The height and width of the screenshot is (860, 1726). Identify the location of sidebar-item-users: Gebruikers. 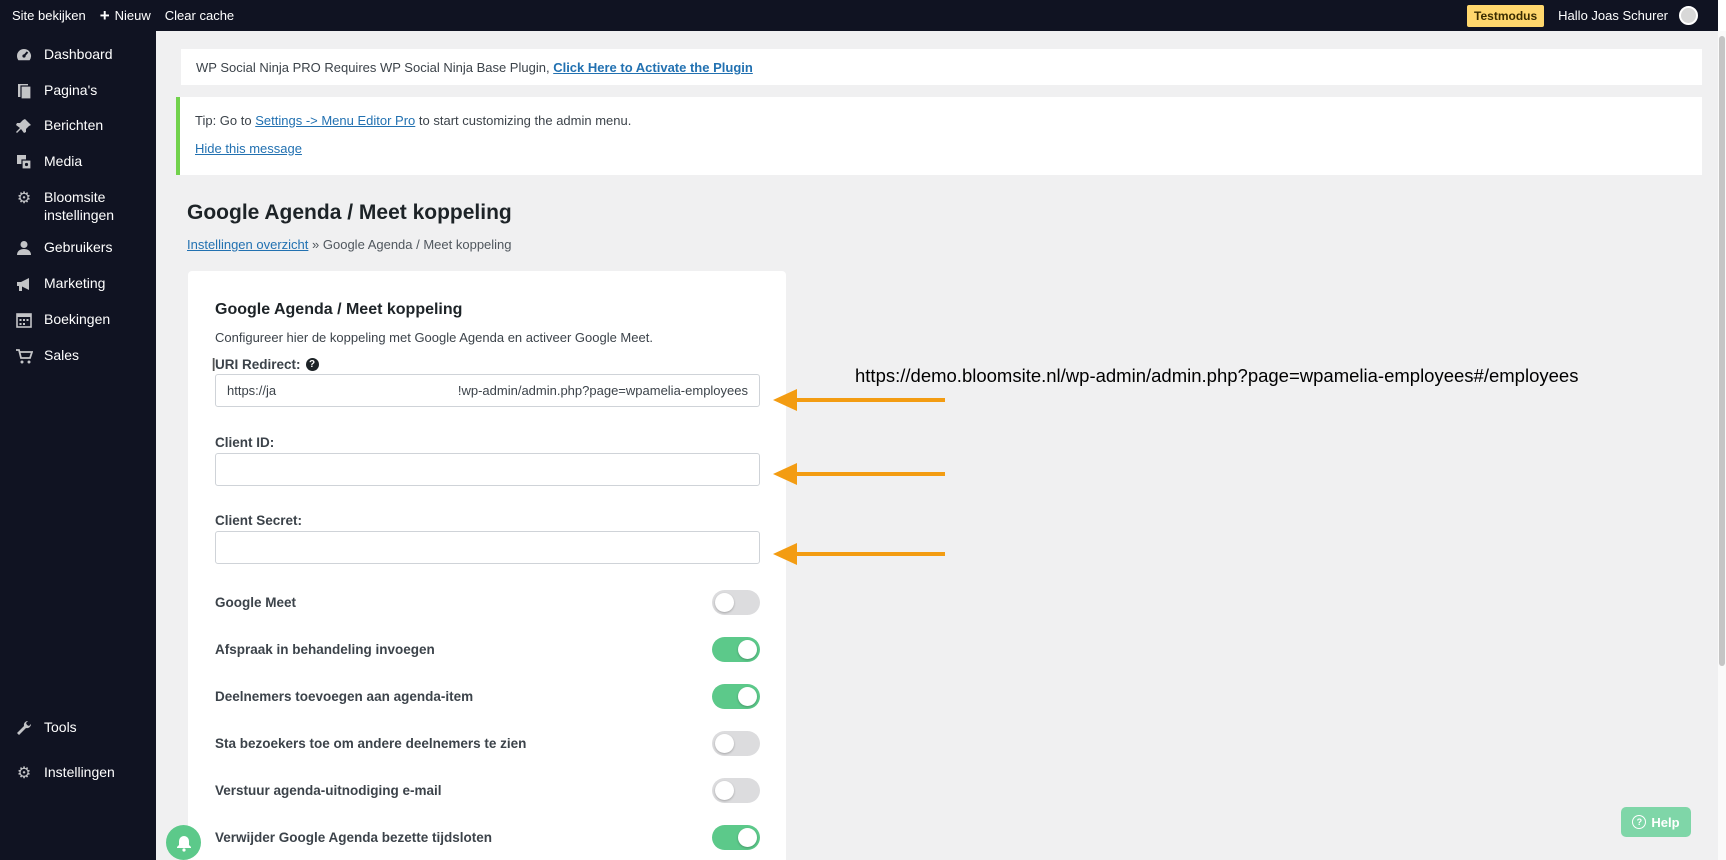
(78, 248).